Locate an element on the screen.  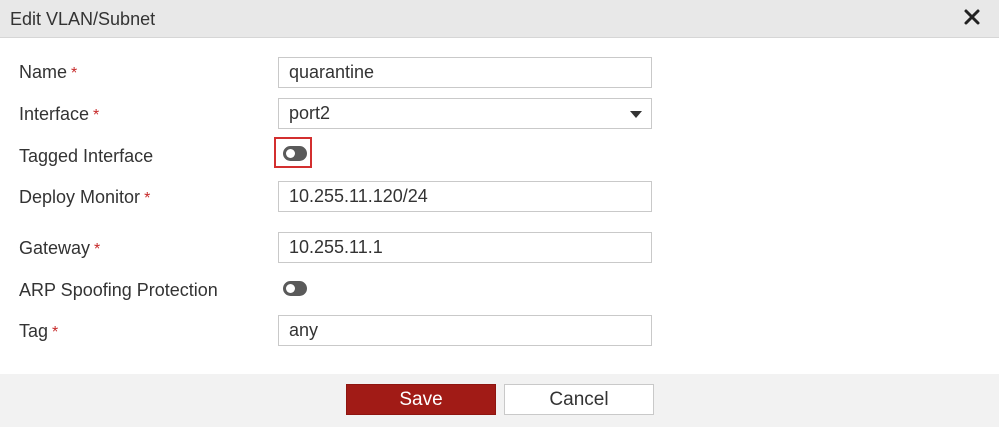
interface-label: Interface * is located at coordinates (59, 114).